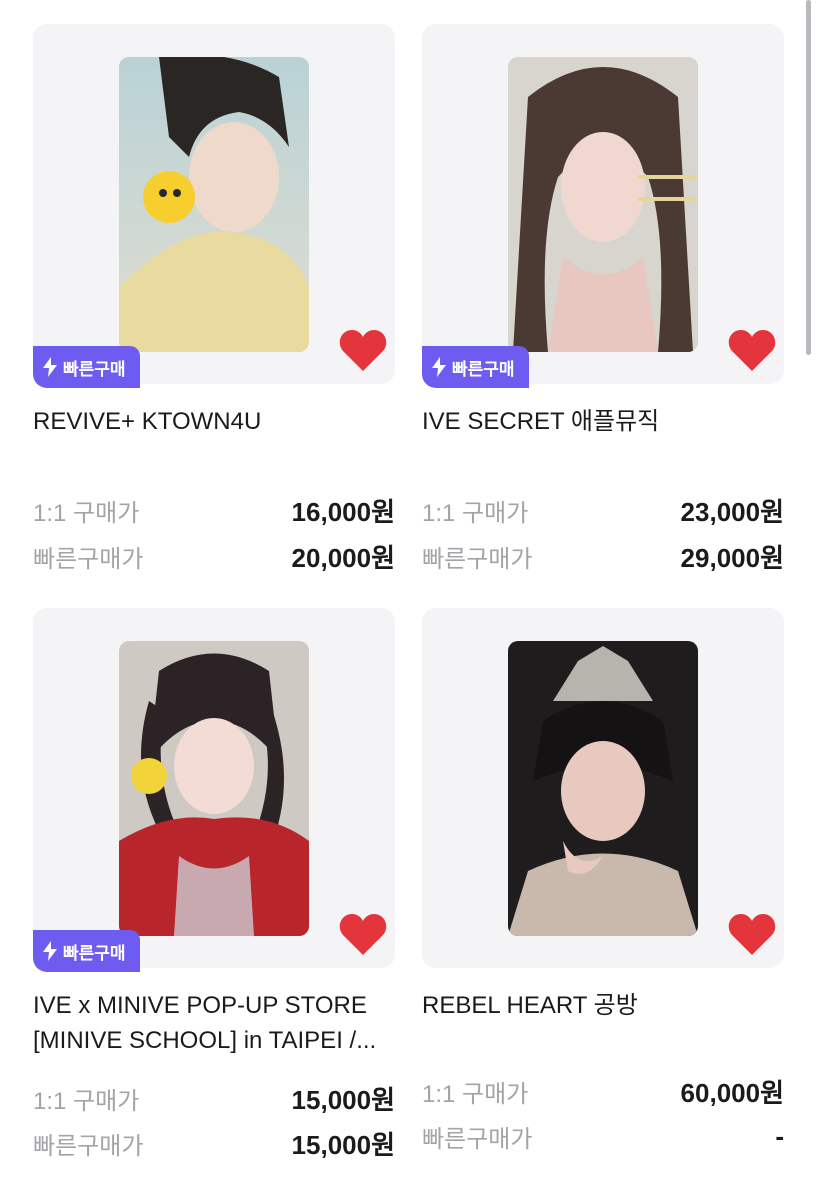  What do you see at coordinates (603, 510) in the screenshot?
I see `price-row-1to1: 1:1 구매가 23,000원` at bounding box center [603, 510].